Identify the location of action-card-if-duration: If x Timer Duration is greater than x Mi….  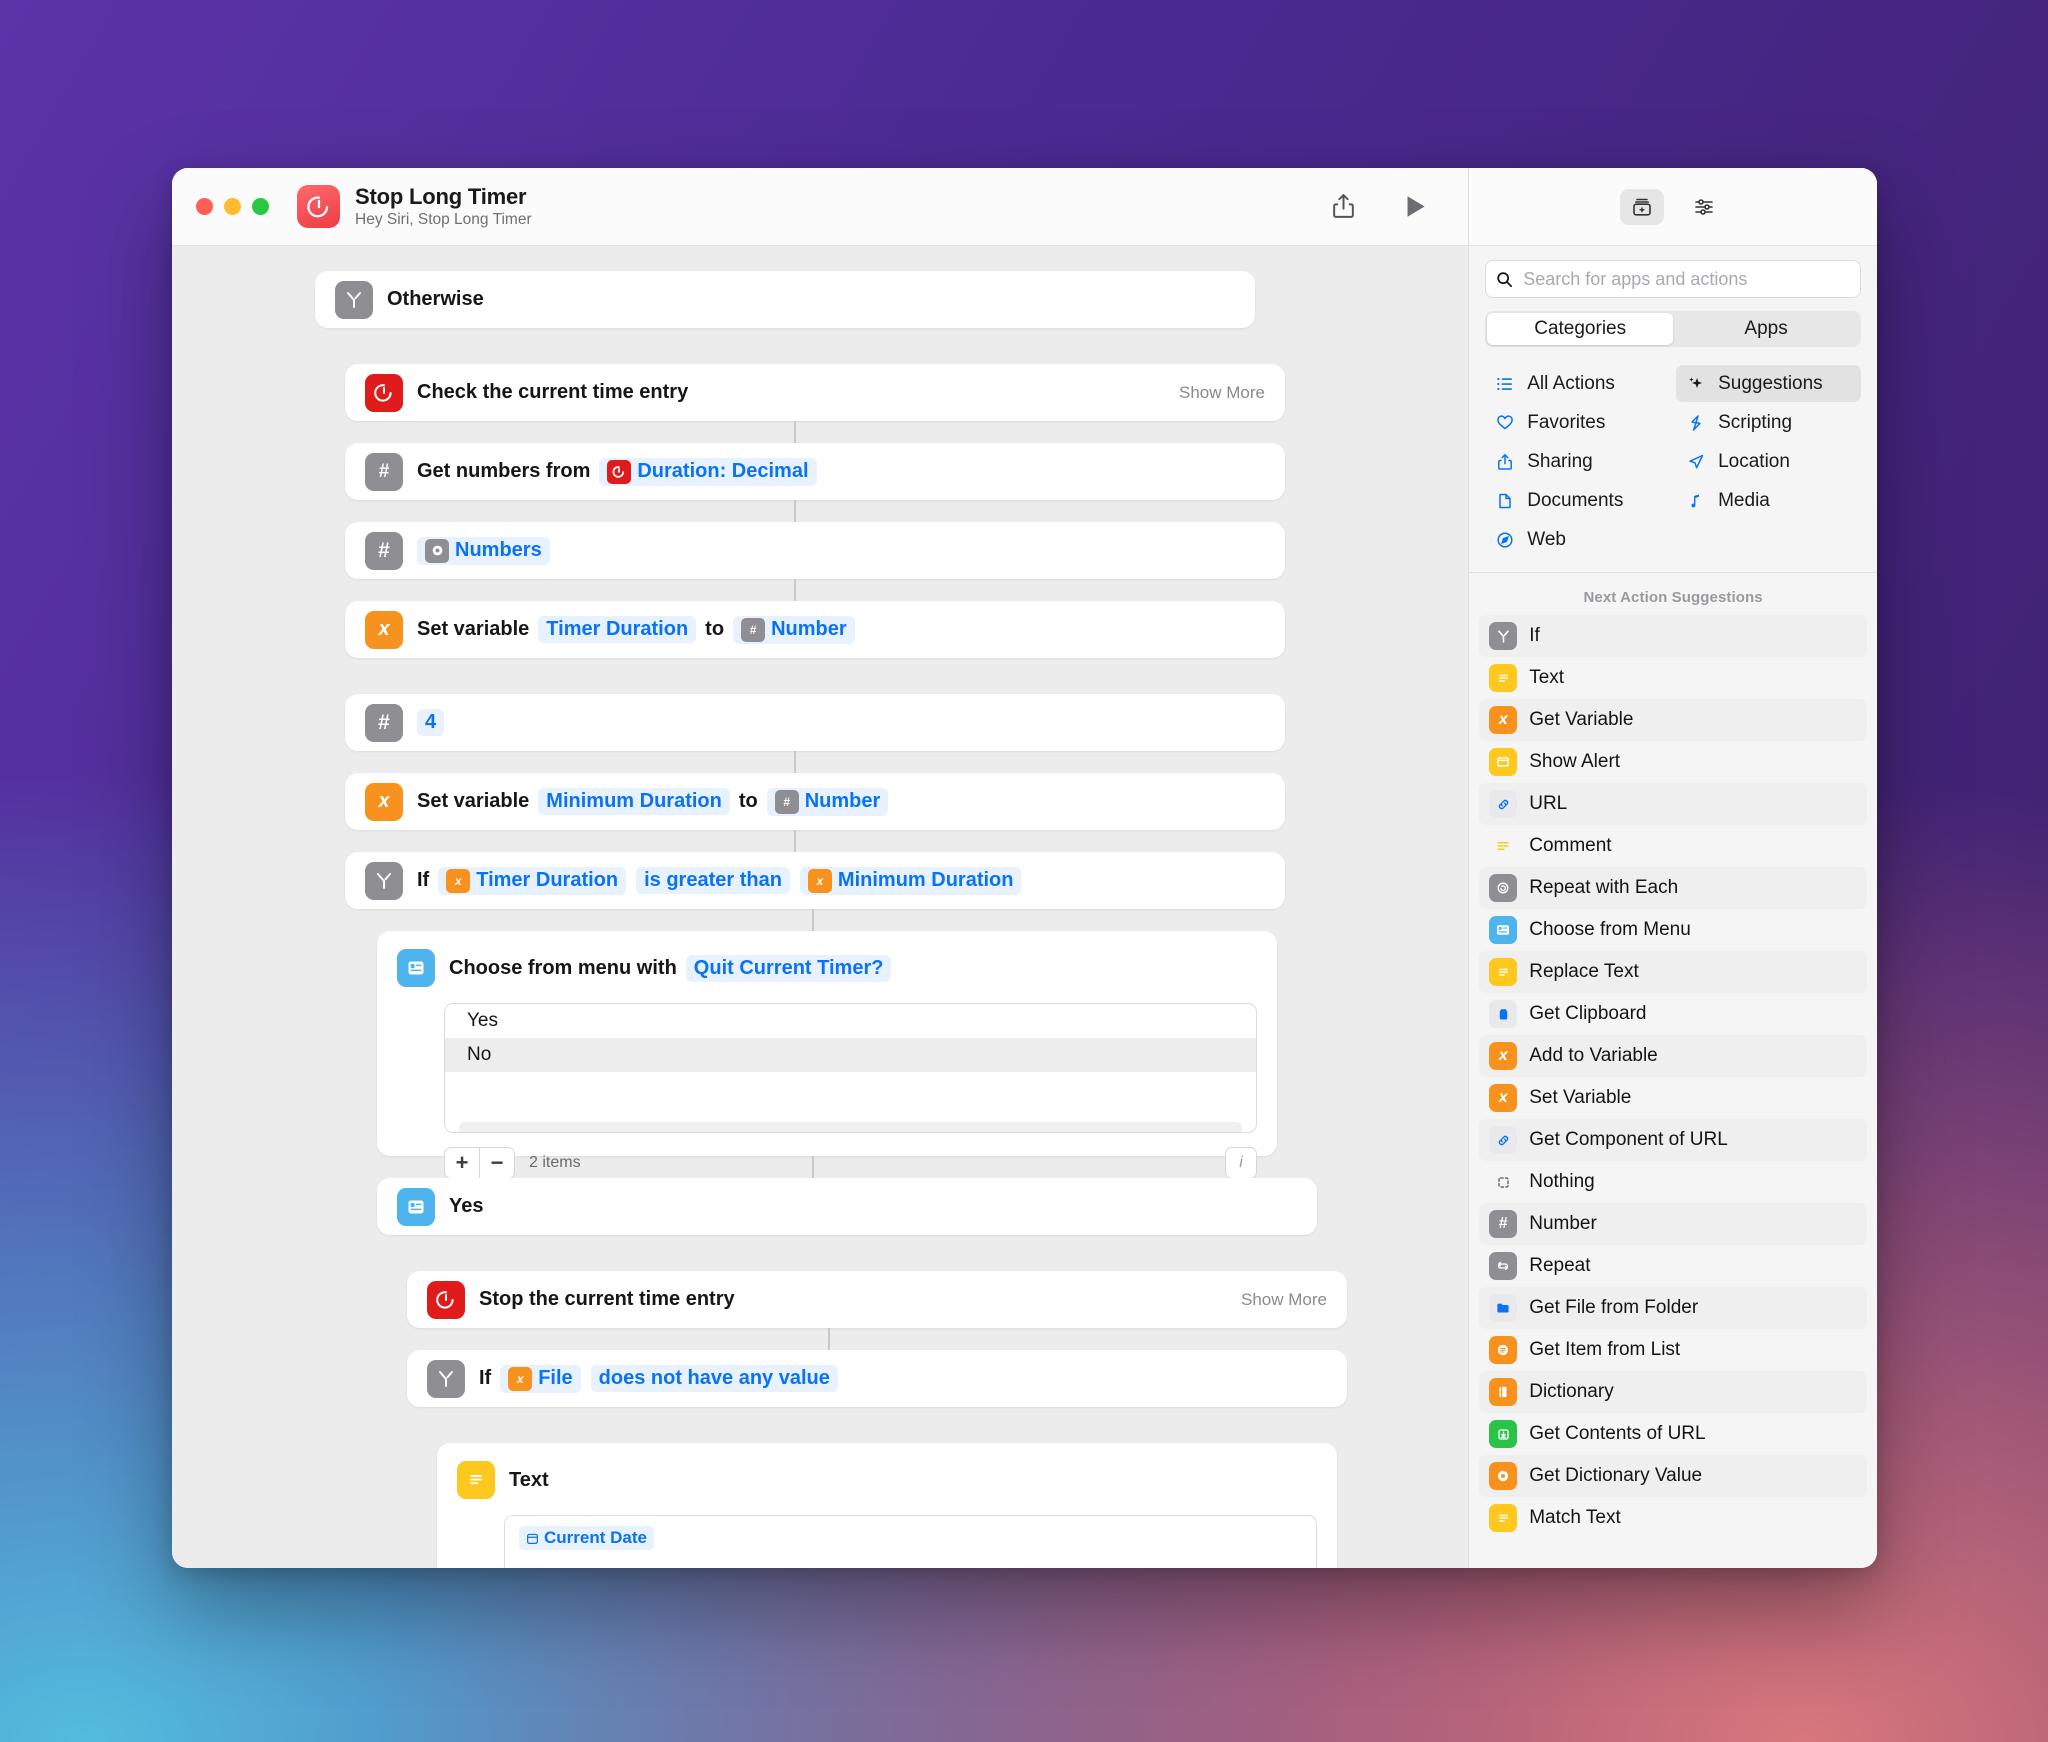
(815, 880).